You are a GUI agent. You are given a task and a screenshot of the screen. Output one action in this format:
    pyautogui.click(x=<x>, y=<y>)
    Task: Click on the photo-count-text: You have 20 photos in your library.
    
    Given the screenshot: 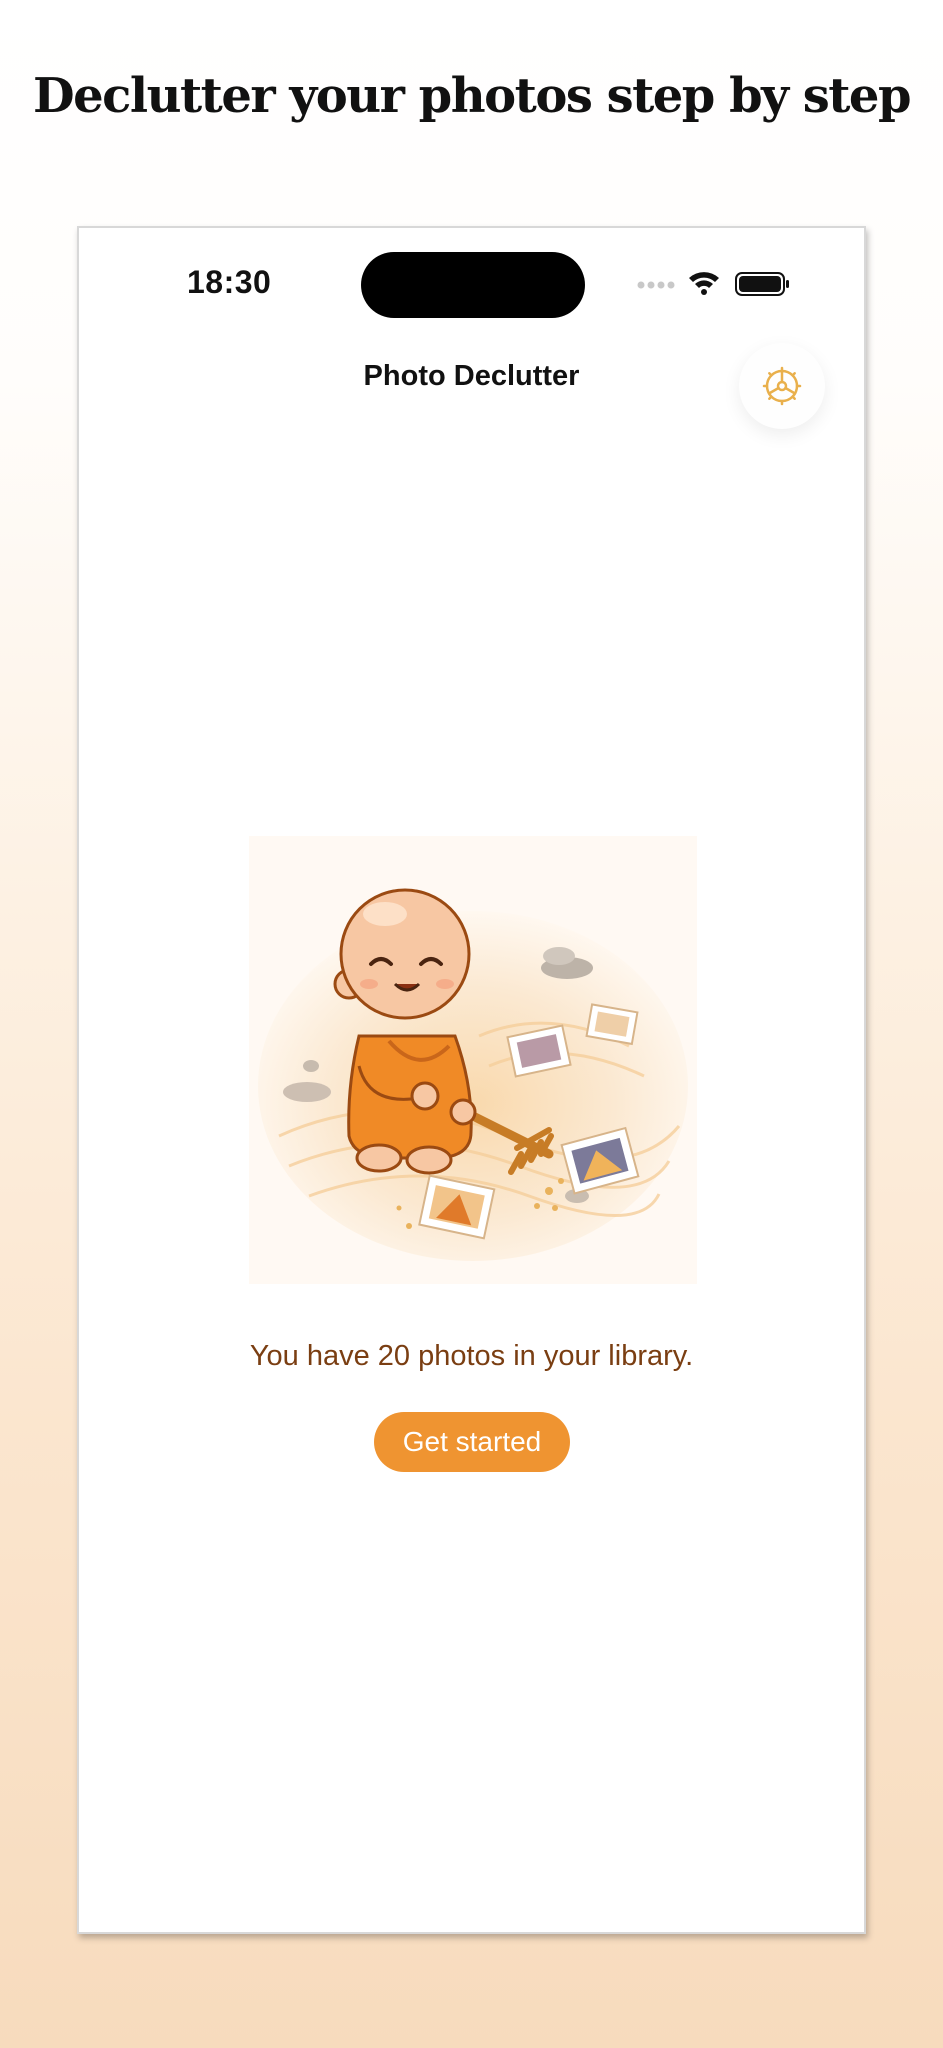 What is the action you would take?
    pyautogui.click(x=471, y=1356)
    